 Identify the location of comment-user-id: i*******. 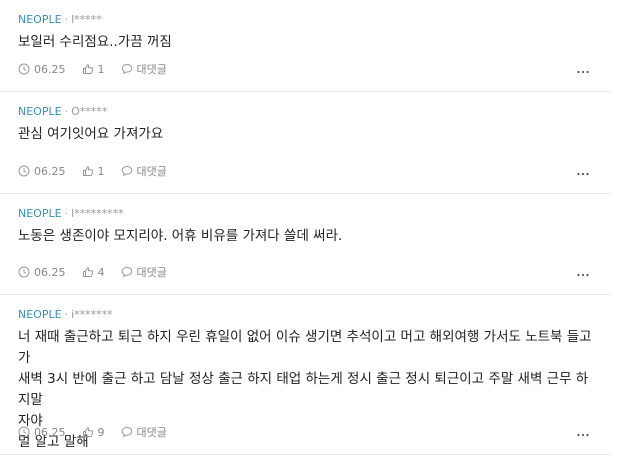
(92, 314).